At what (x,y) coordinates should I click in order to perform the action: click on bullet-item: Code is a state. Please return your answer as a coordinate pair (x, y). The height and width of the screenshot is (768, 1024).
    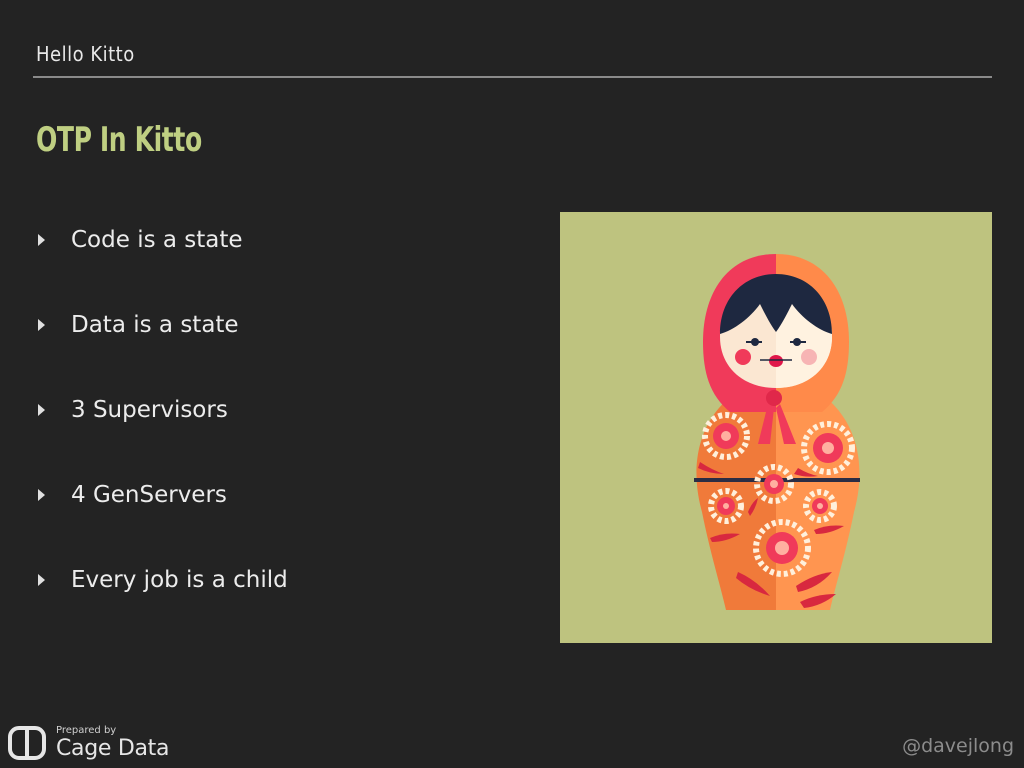
    Looking at the image, I should click on (163, 240).